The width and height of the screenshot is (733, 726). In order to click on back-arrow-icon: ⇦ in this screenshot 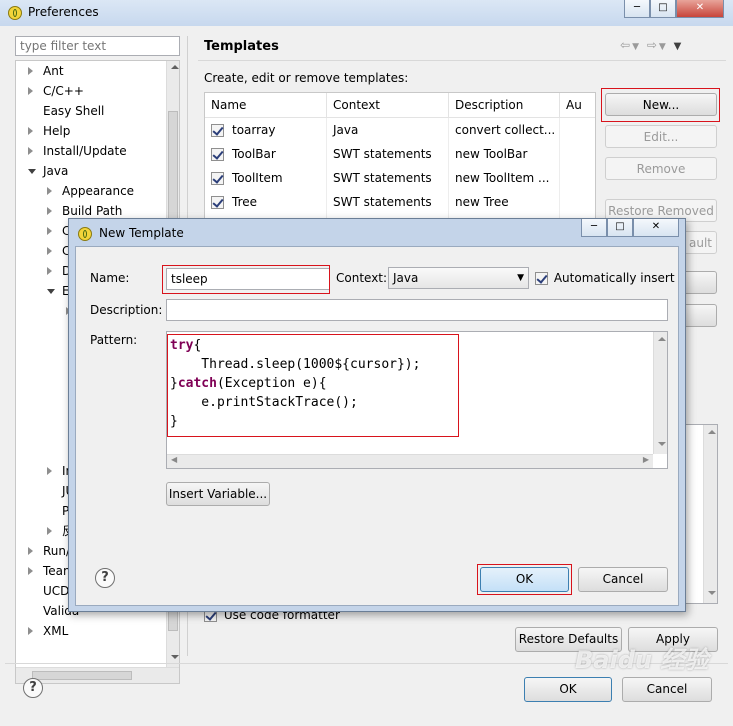, I will do `click(626, 45)`.